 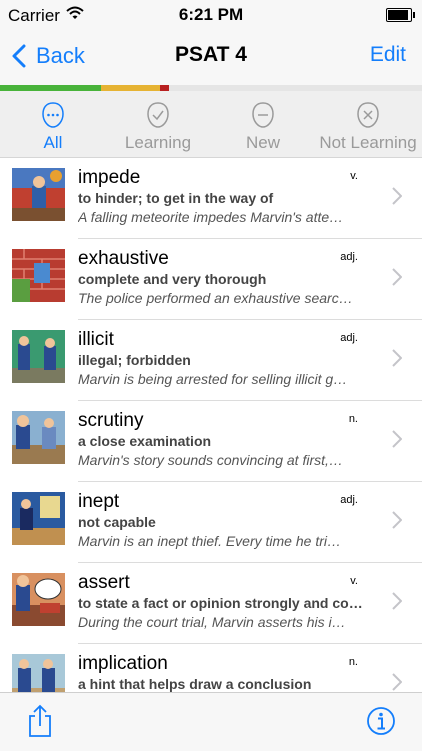 I want to click on bottom-toolbar, so click(x=211, y=721).